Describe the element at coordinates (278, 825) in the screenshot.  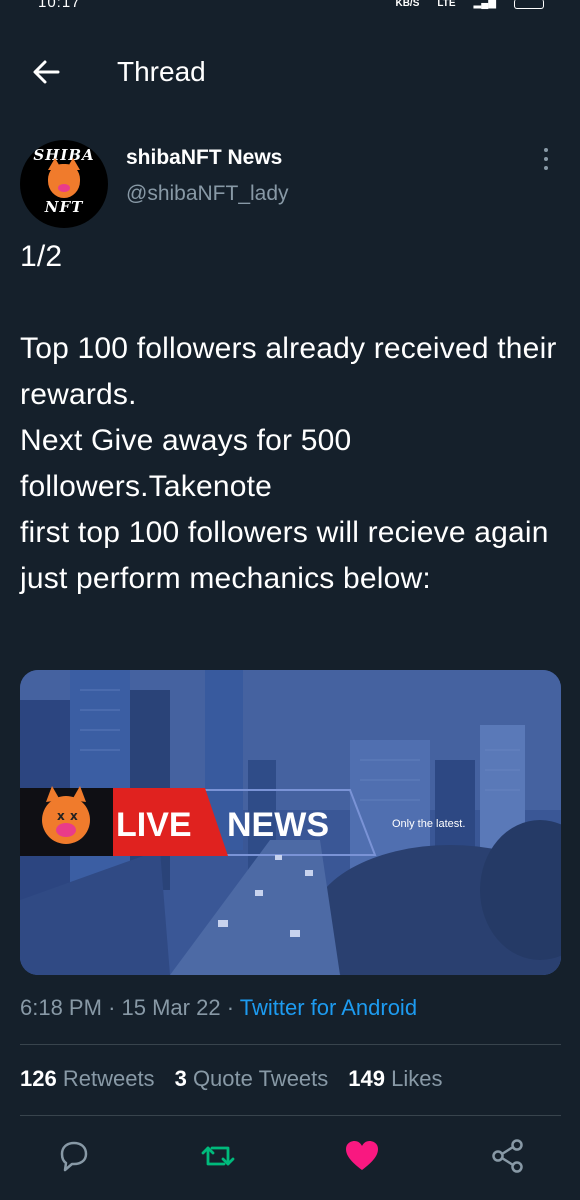
I see `news-label: NEWS` at that location.